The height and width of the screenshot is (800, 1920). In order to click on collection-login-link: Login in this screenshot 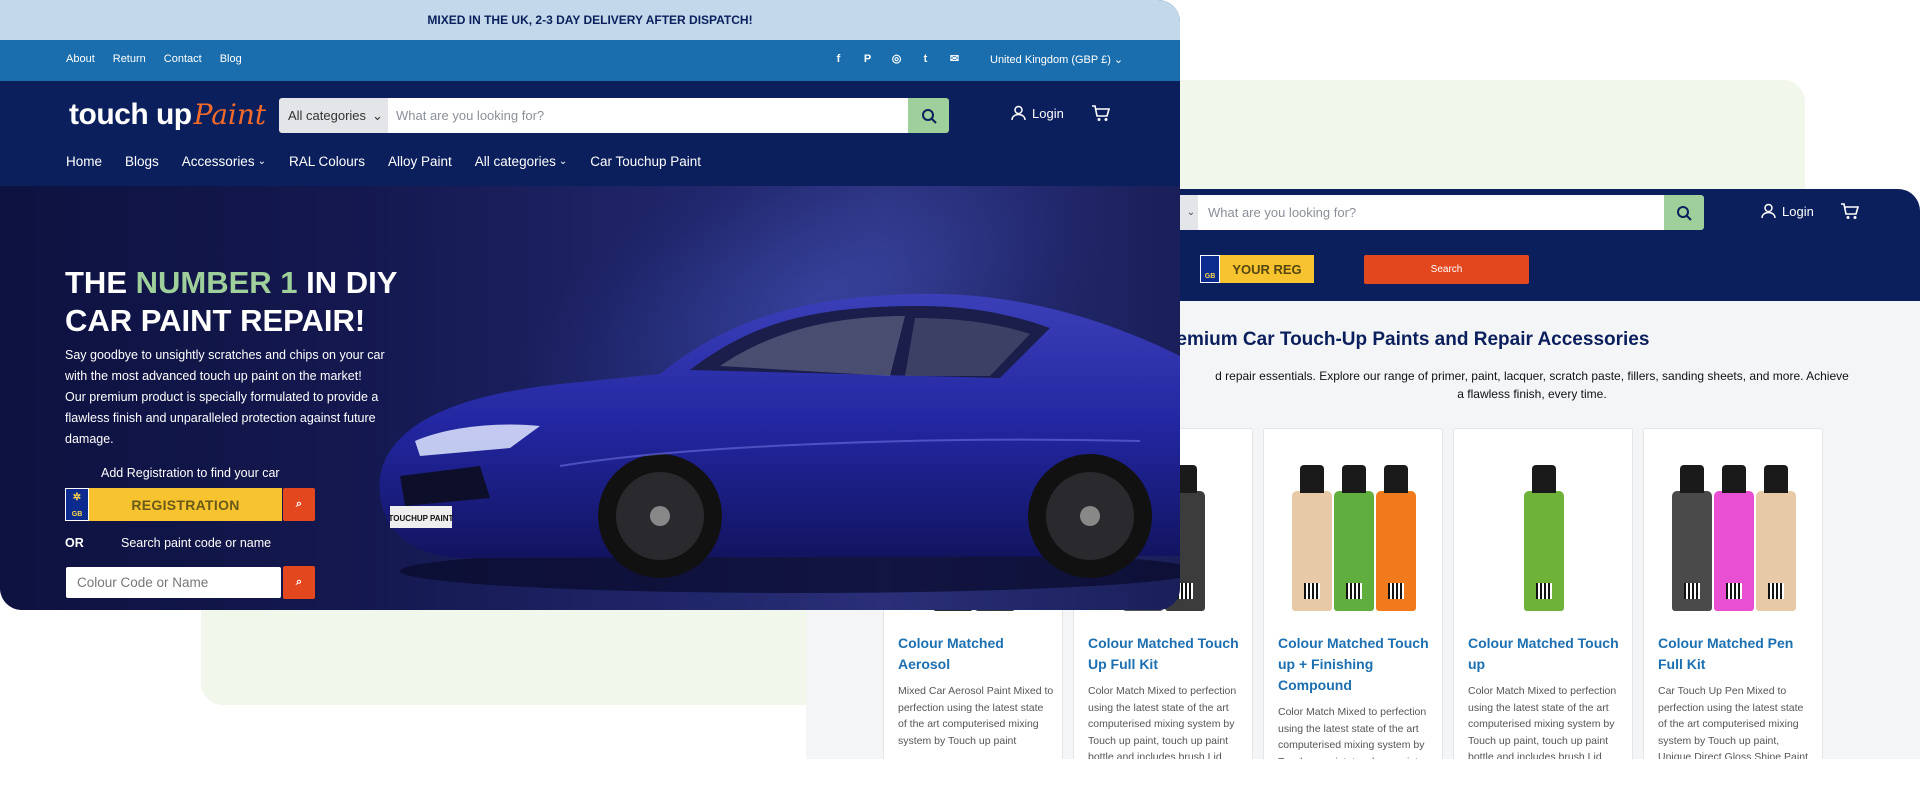, I will do `click(1787, 211)`.